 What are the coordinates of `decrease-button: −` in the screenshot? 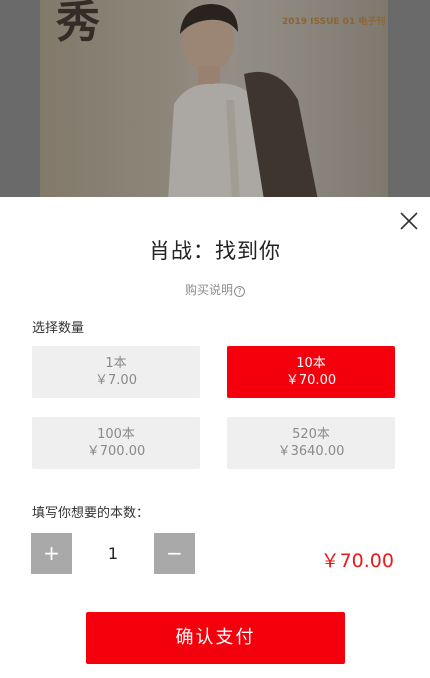 It's located at (174, 553).